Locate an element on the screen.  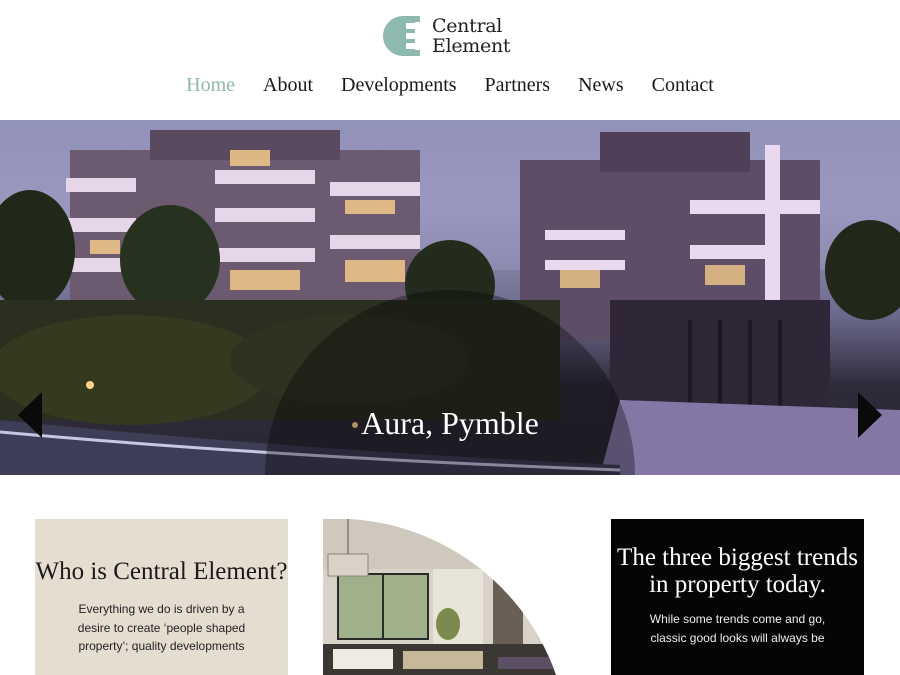
brand-logo: Central Element is located at coordinates (452, 36).